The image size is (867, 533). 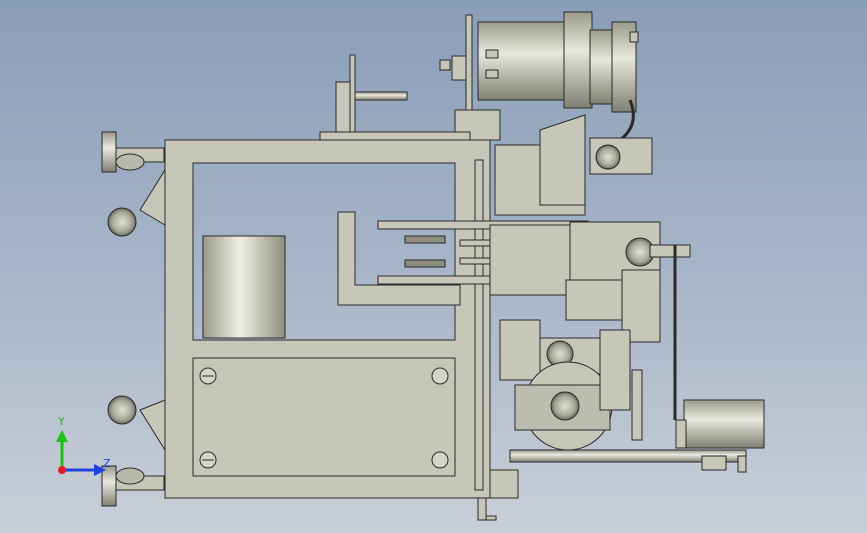 What do you see at coordinates (83, 445) in the screenshot?
I see `coordinate-triad: Y Z` at bounding box center [83, 445].